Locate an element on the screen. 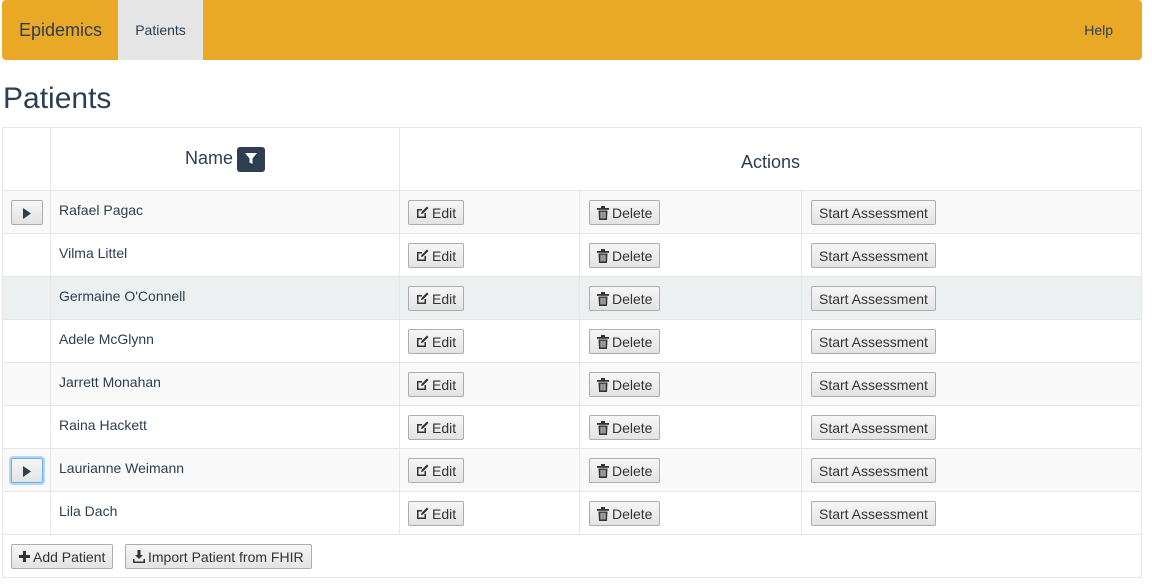 The height and width of the screenshot is (588, 1152). import-fhir-button: Import Patient from FHIR is located at coordinates (218, 556).